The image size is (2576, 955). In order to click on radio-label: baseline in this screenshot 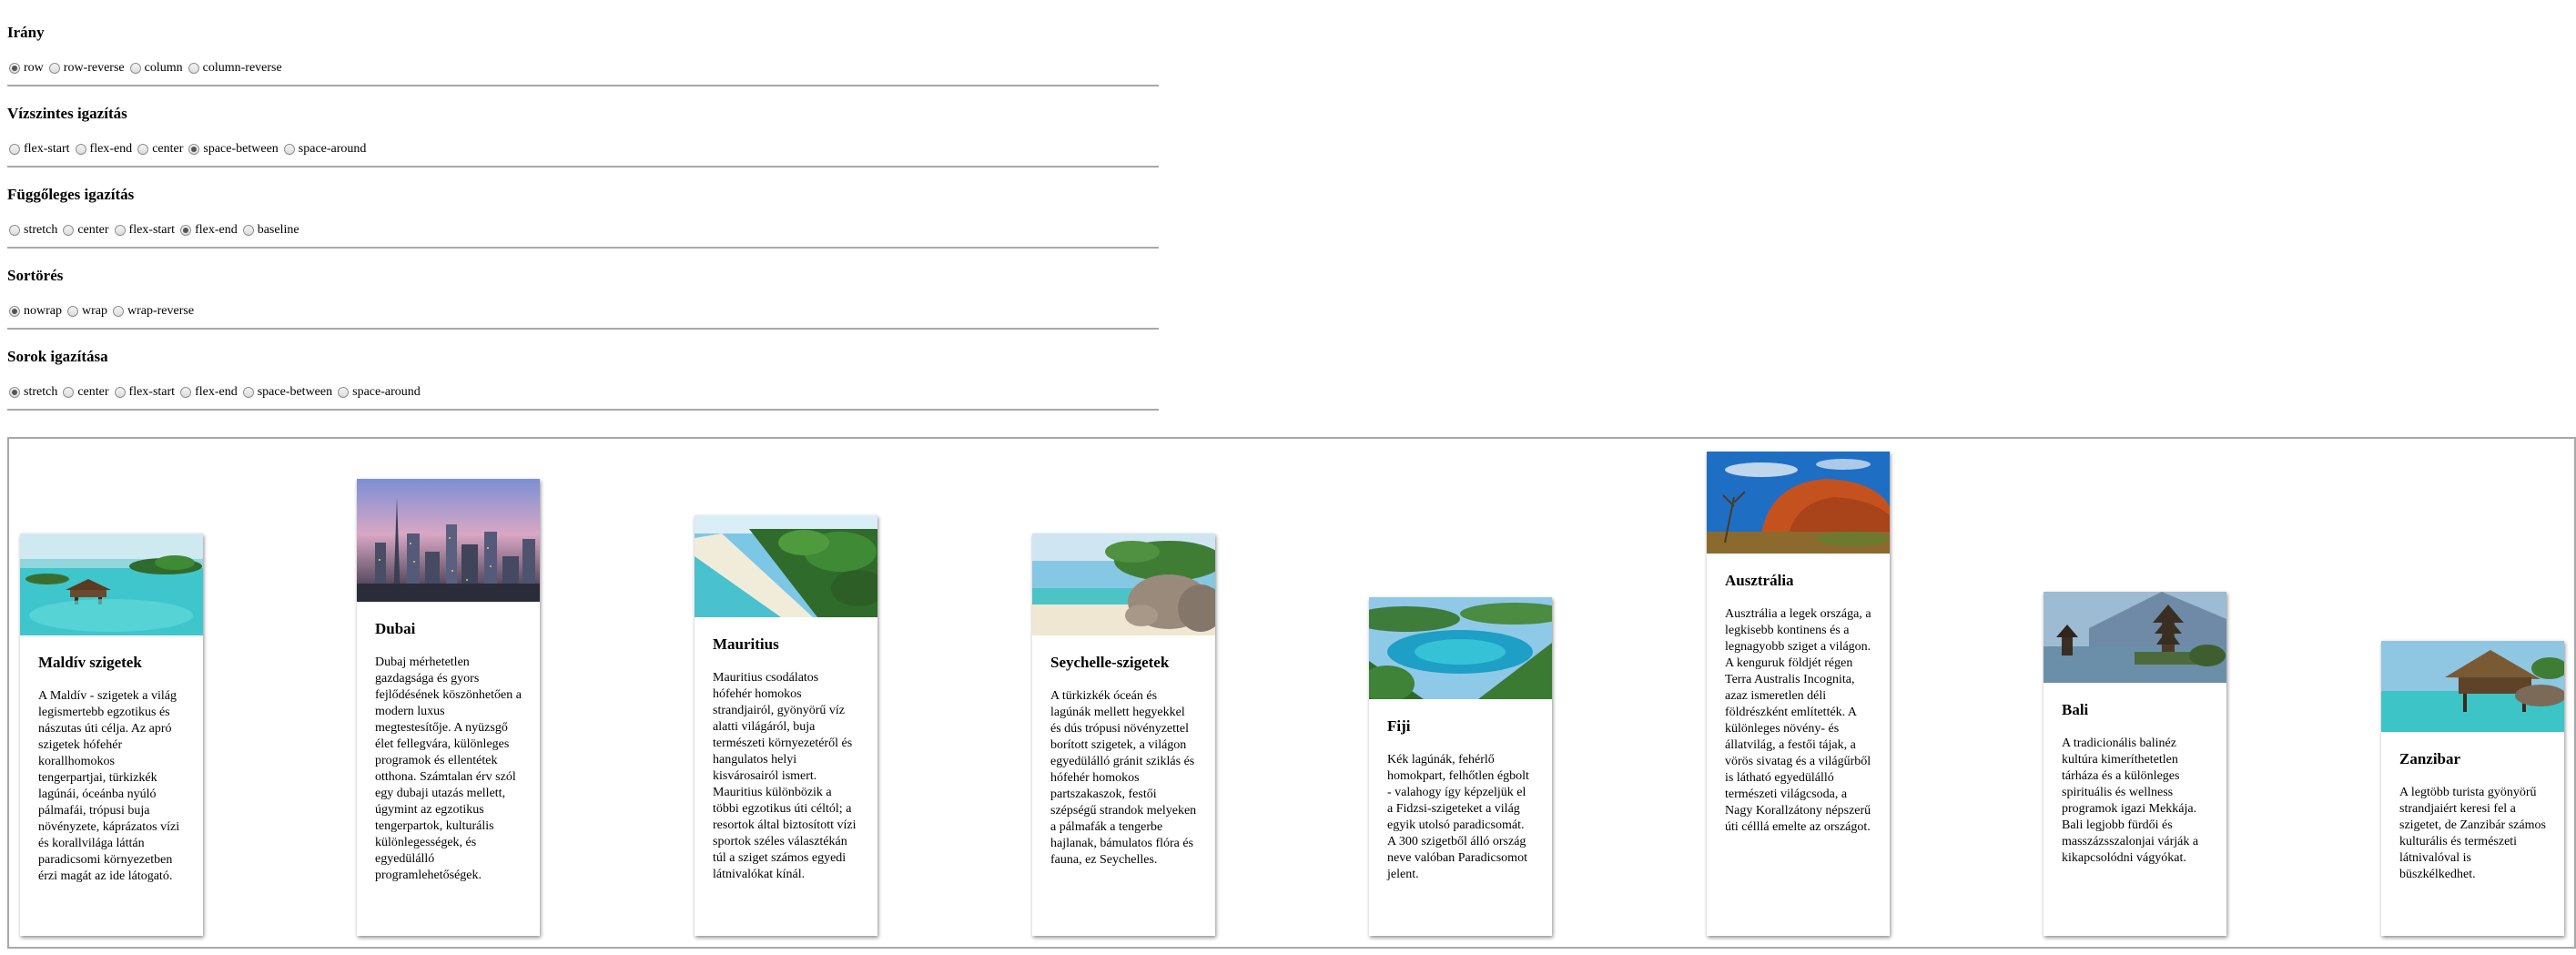, I will do `click(278, 230)`.